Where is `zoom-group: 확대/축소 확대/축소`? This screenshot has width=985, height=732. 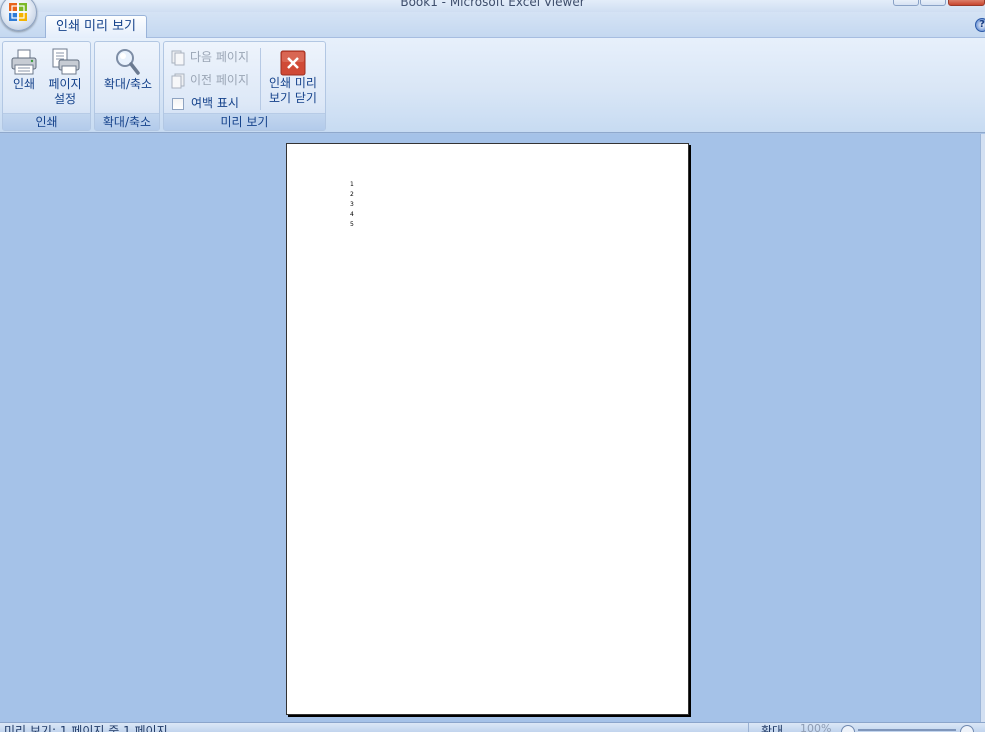 zoom-group: 확대/축소 확대/축소 is located at coordinates (127, 86).